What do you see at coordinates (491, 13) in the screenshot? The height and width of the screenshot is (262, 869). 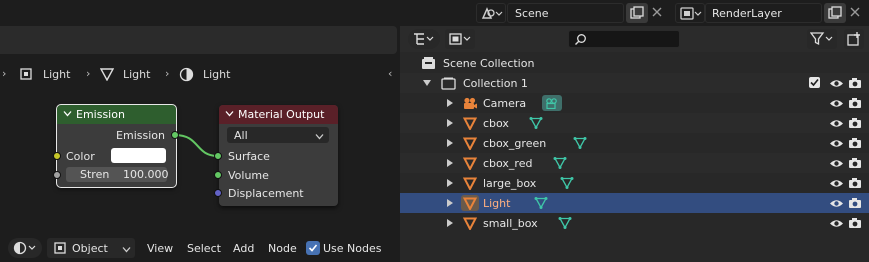 I see `scene-browse-button` at bounding box center [491, 13].